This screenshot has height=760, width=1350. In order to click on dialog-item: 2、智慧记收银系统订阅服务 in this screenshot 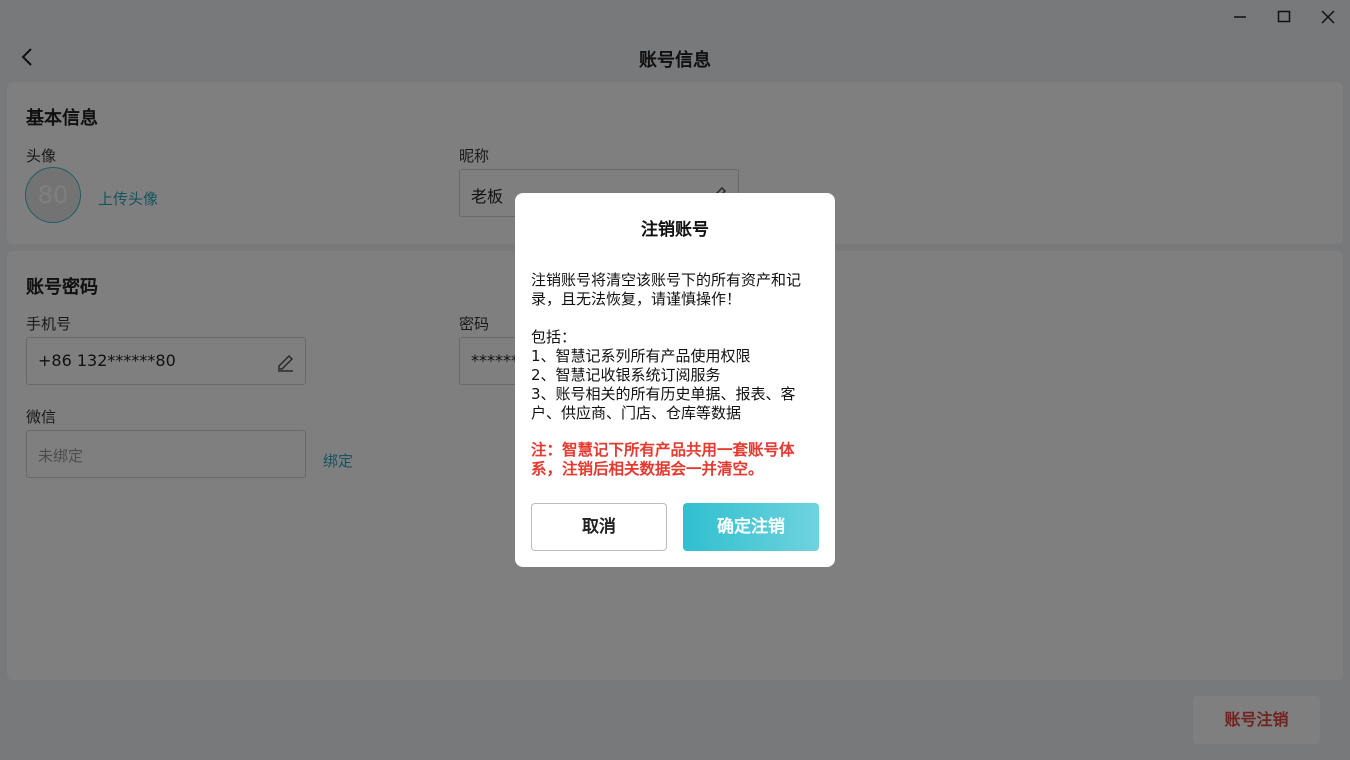, I will do `click(626, 375)`.